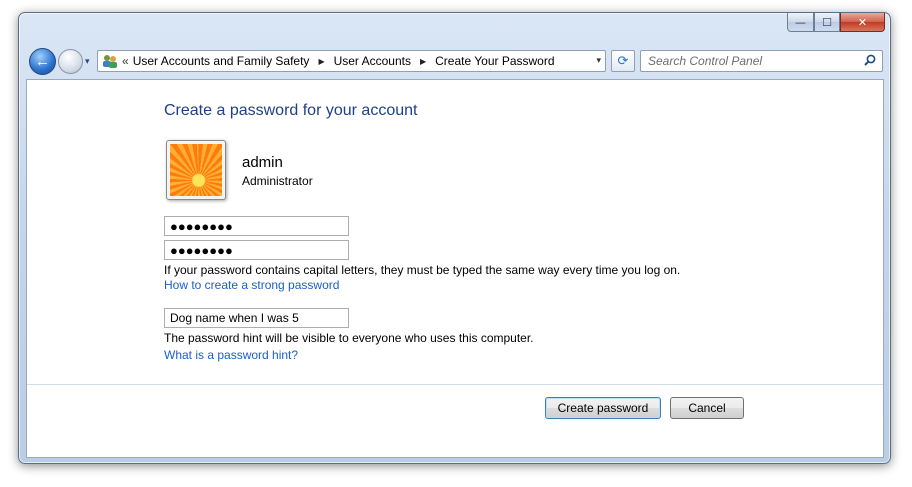  What do you see at coordinates (800, 22) in the screenshot?
I see `minimize-button: —` at bounding box center [800, 22].